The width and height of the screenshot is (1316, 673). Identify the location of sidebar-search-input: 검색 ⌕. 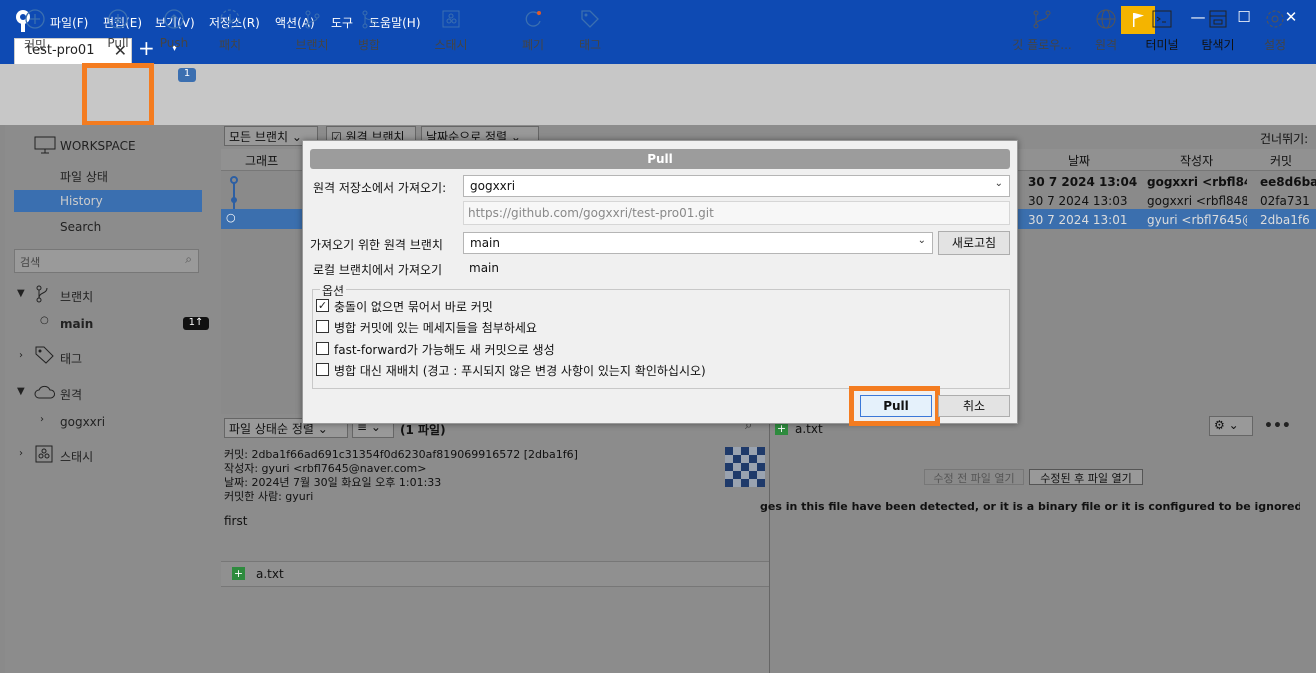
(106, 261).